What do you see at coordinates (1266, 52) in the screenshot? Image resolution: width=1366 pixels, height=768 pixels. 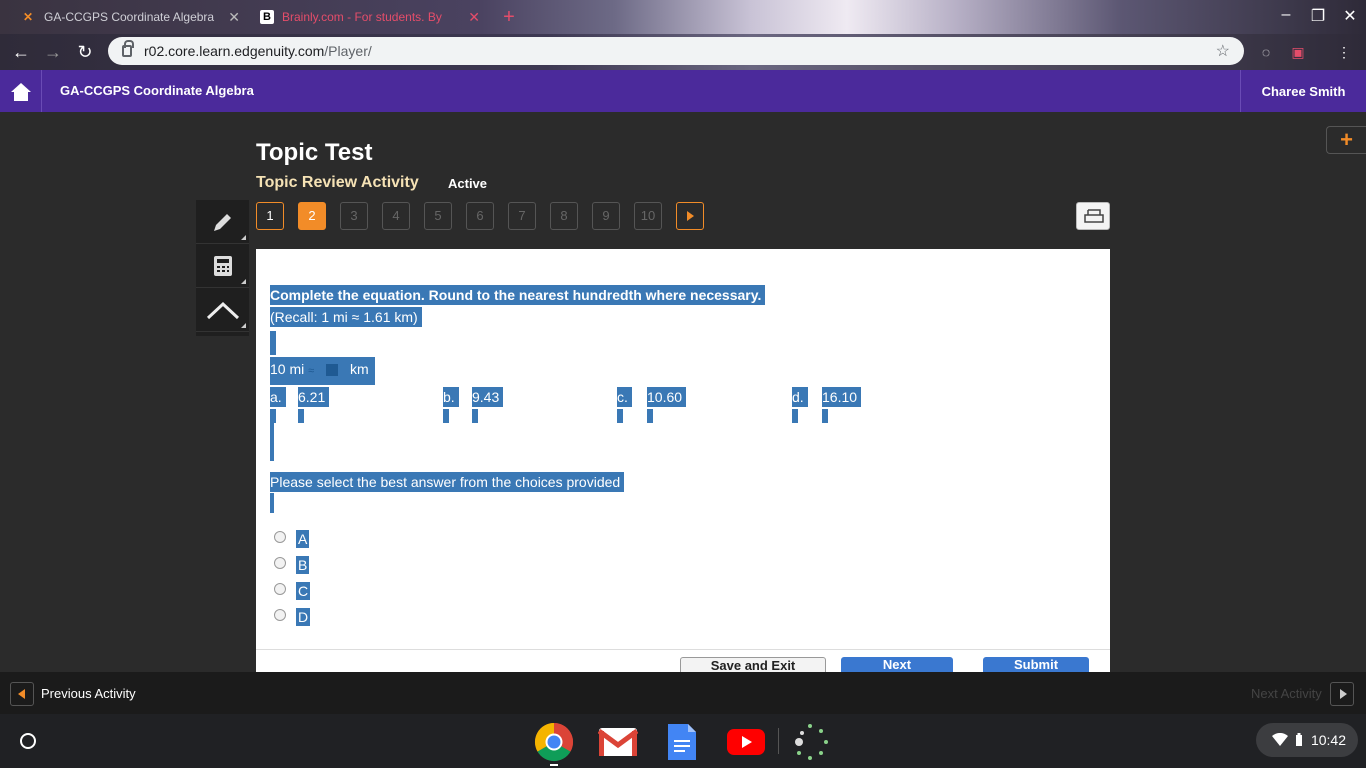 I see `extension-loading-icon: ◌` at bounding box center [1266, 52].